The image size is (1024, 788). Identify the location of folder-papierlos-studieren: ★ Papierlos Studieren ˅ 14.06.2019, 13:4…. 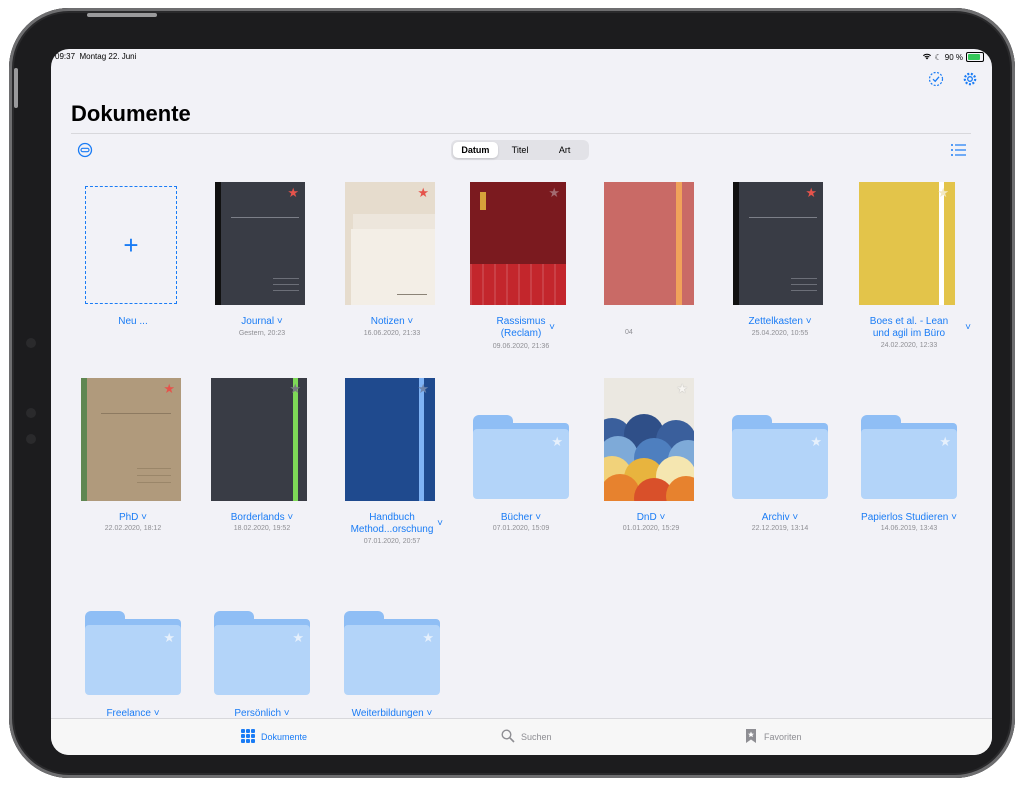
(909, 463).